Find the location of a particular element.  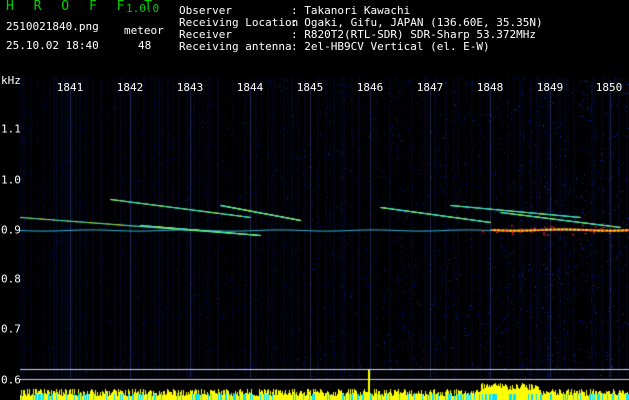

time-tick-1846: 1846 is located at coordinates (370, 87).